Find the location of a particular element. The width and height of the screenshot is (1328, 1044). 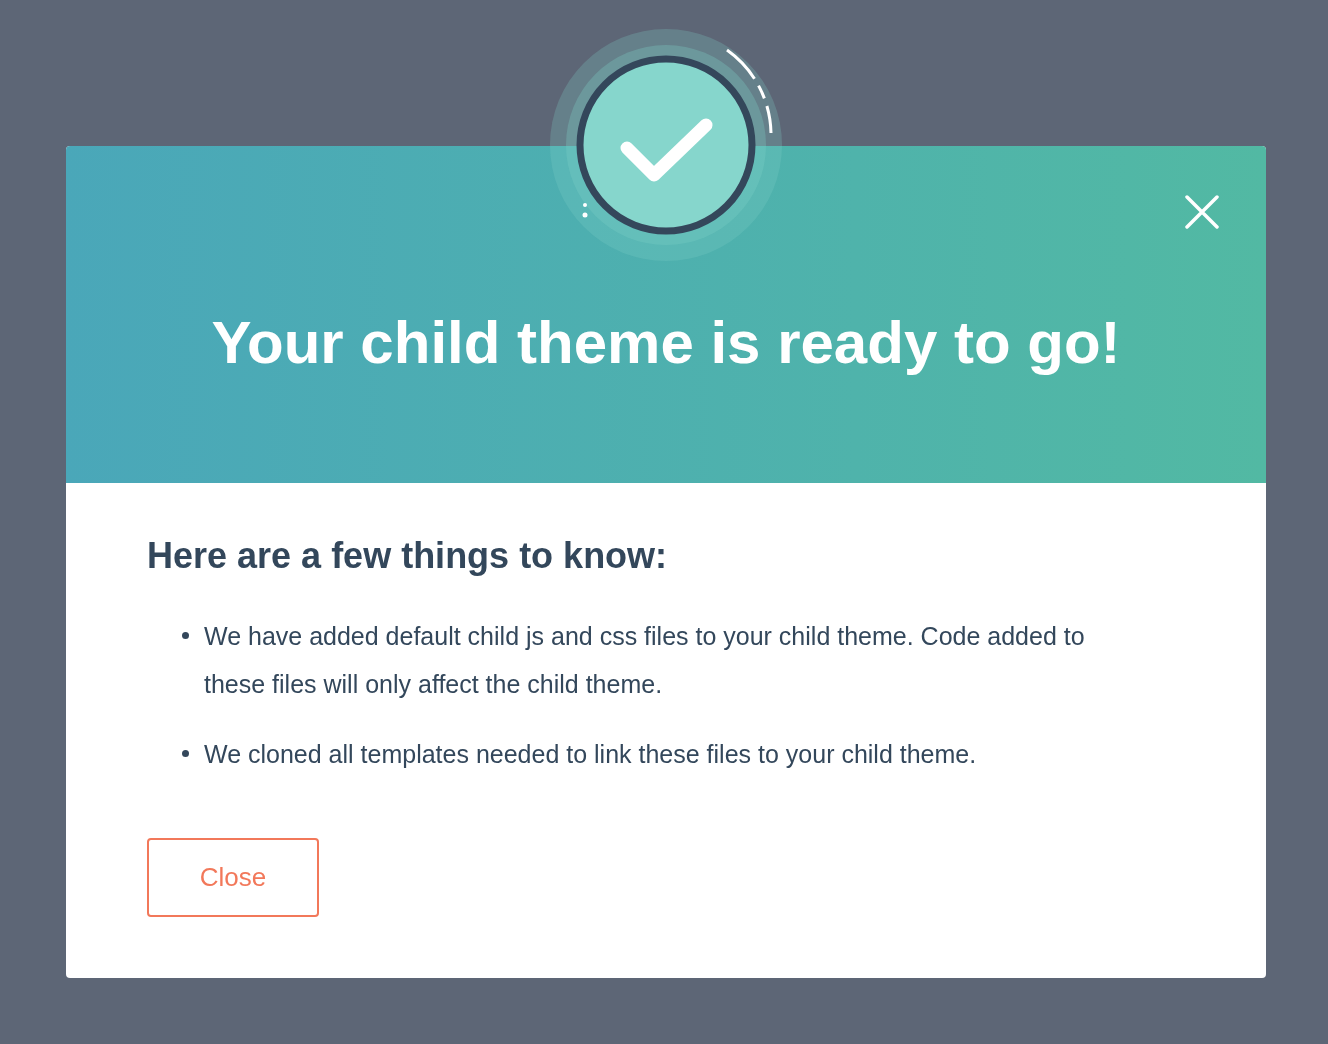

dialog-title: Your child theme is ready to go! is located at coordinates (666, 343).